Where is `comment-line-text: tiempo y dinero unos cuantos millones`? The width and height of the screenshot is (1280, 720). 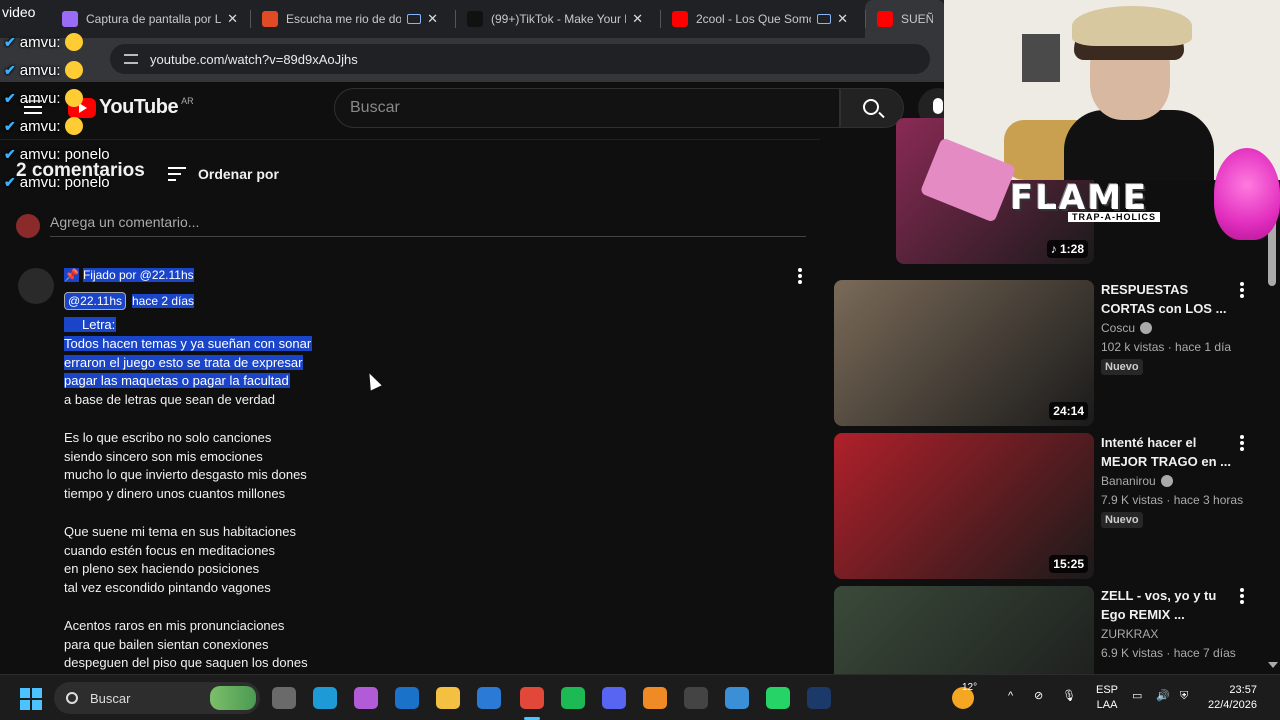 comment-line-text: tiempo y dinero unos cuantos millones is located at coordinates (175, 494).